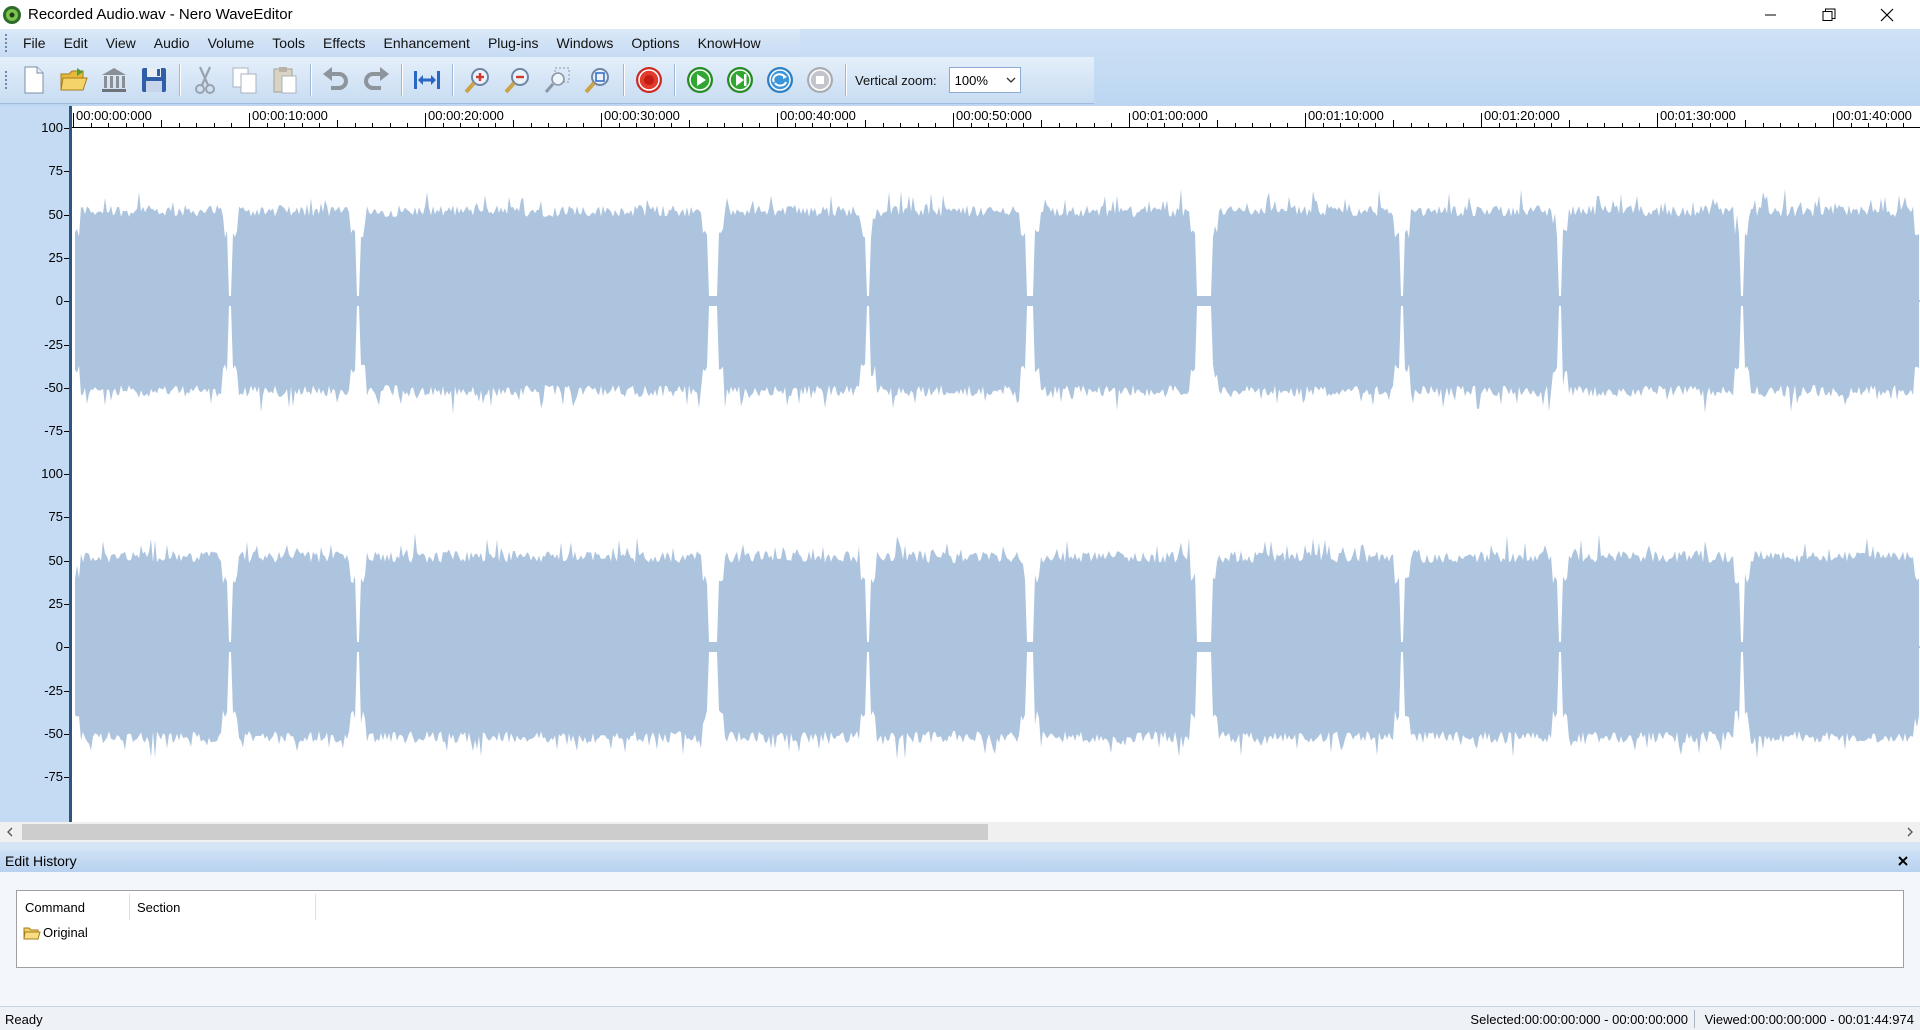 The height and width of the screenshot is (1030, 1920). I want to click on nero-logo-icon, so click(12, 14).